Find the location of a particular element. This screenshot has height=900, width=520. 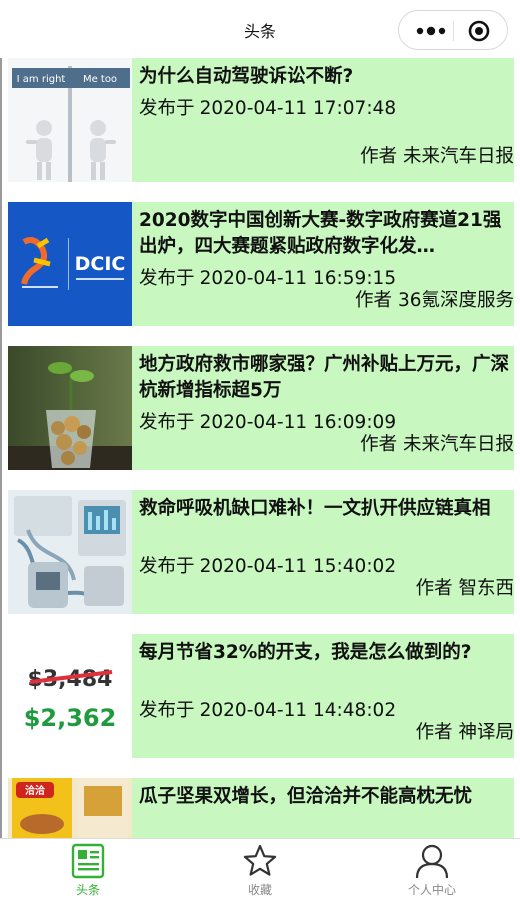

tab-bar: 头条 收藏 个人中心 is located at coordinates (260, 869).